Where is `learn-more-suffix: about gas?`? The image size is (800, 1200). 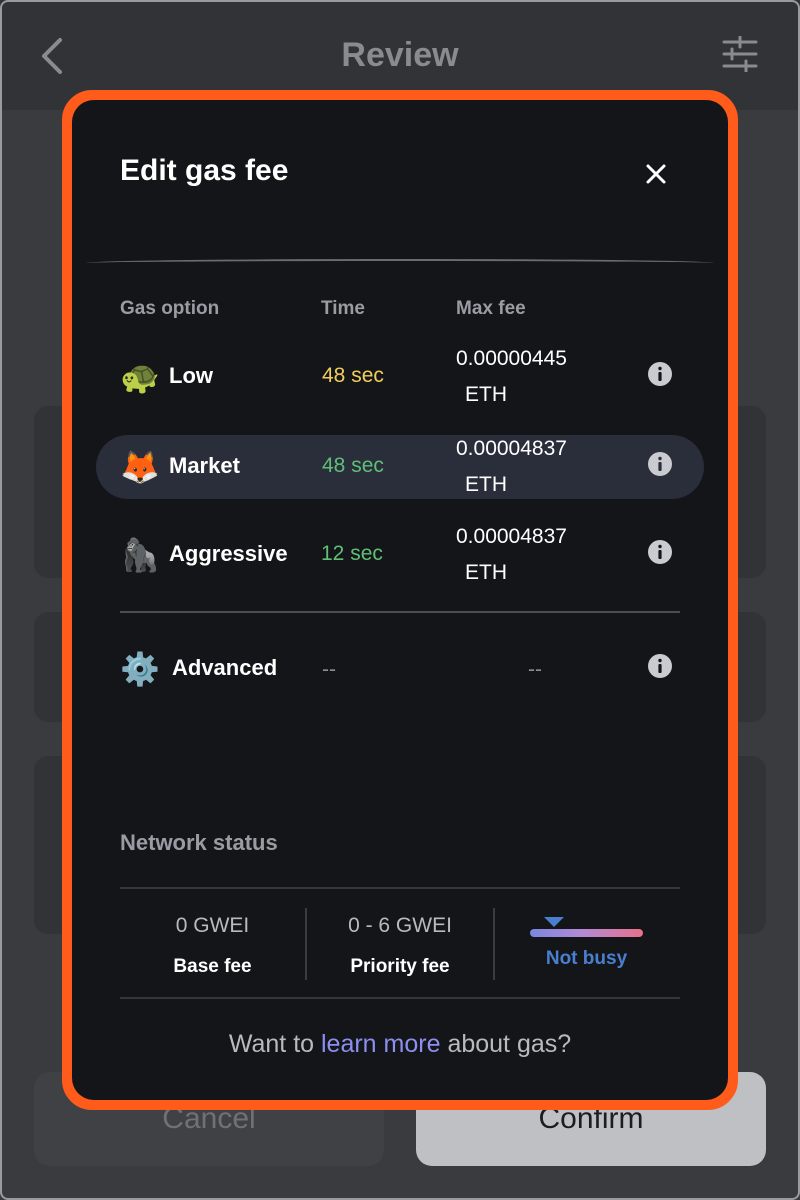
learn-more-suffix: about gas? is located at coordinates (506, 1044).